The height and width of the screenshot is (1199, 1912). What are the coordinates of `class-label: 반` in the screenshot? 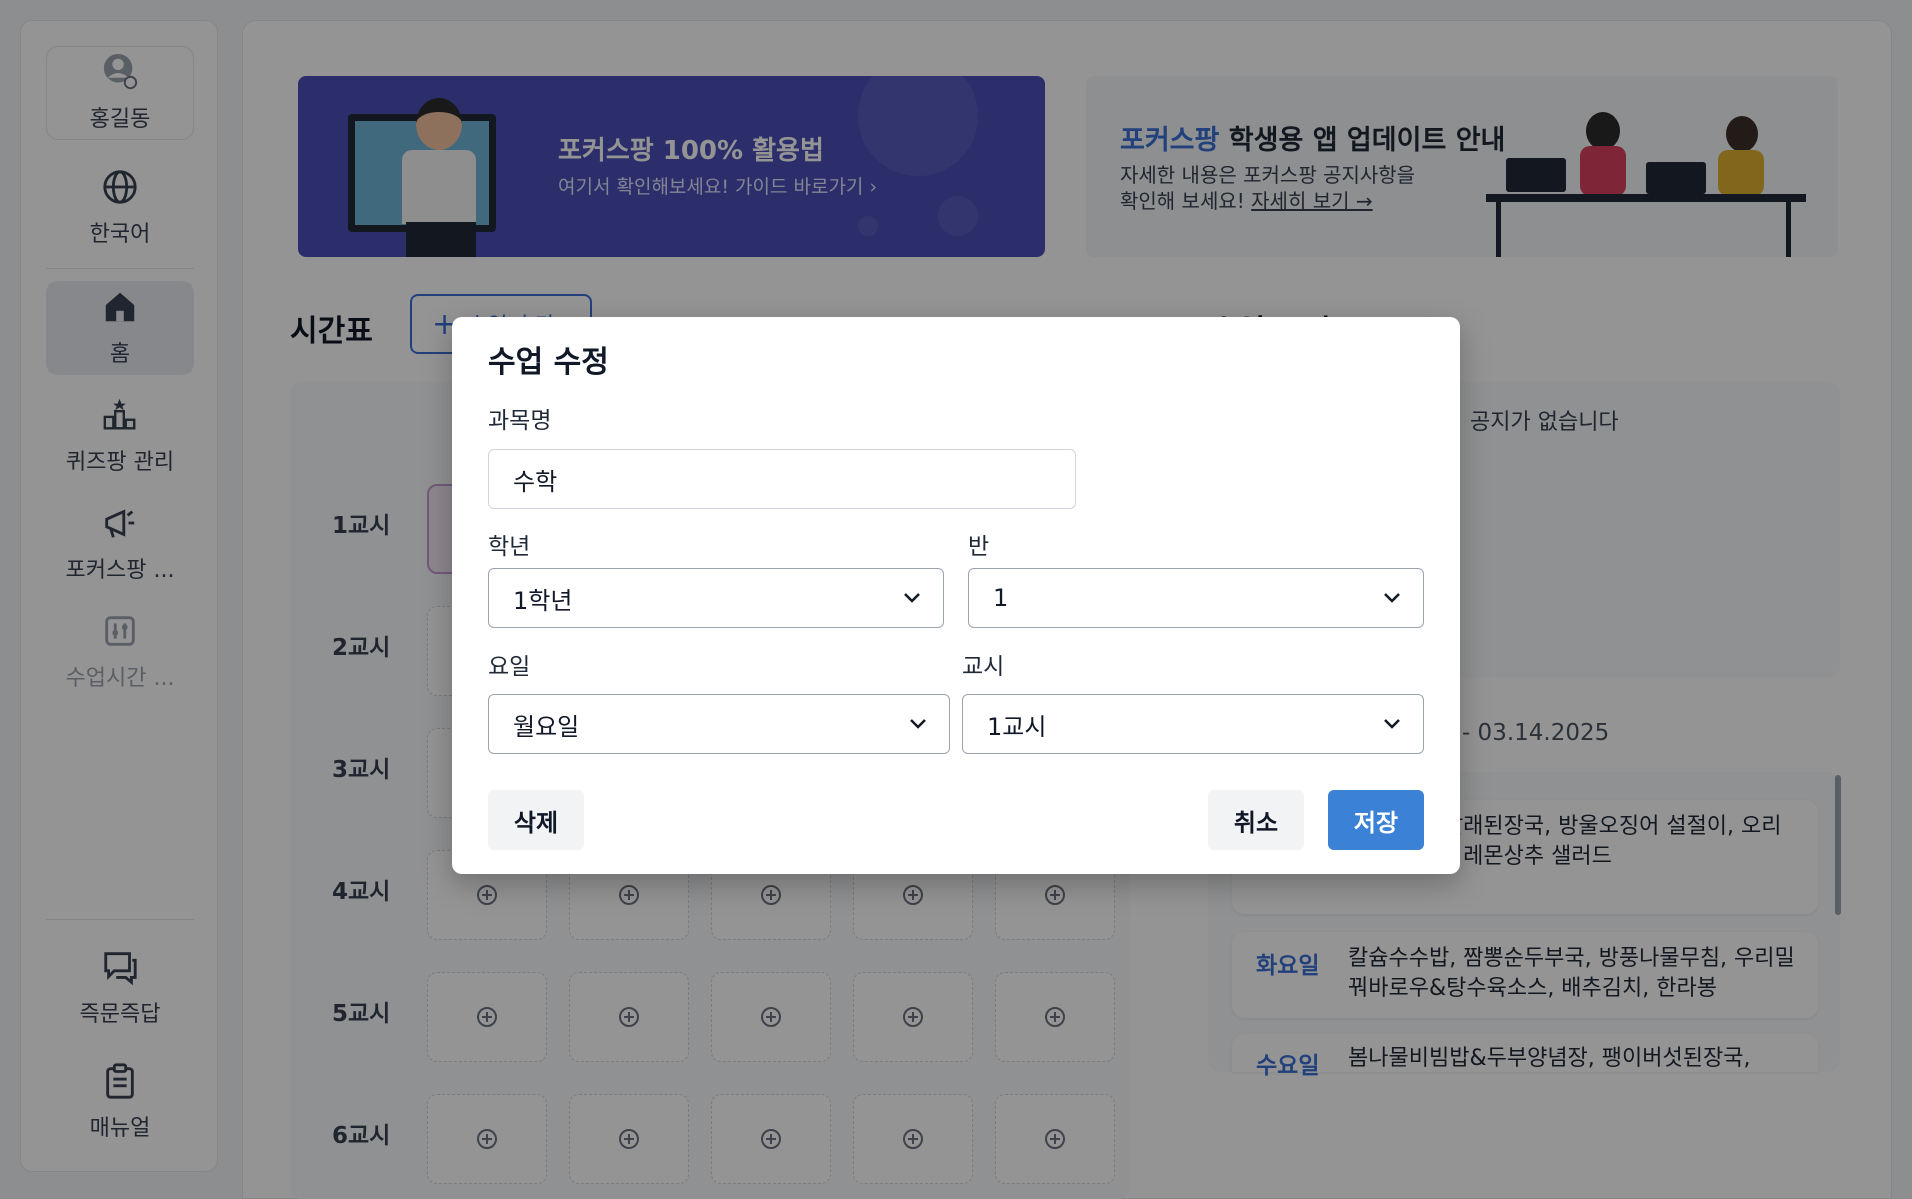 It's located at (979, 547).